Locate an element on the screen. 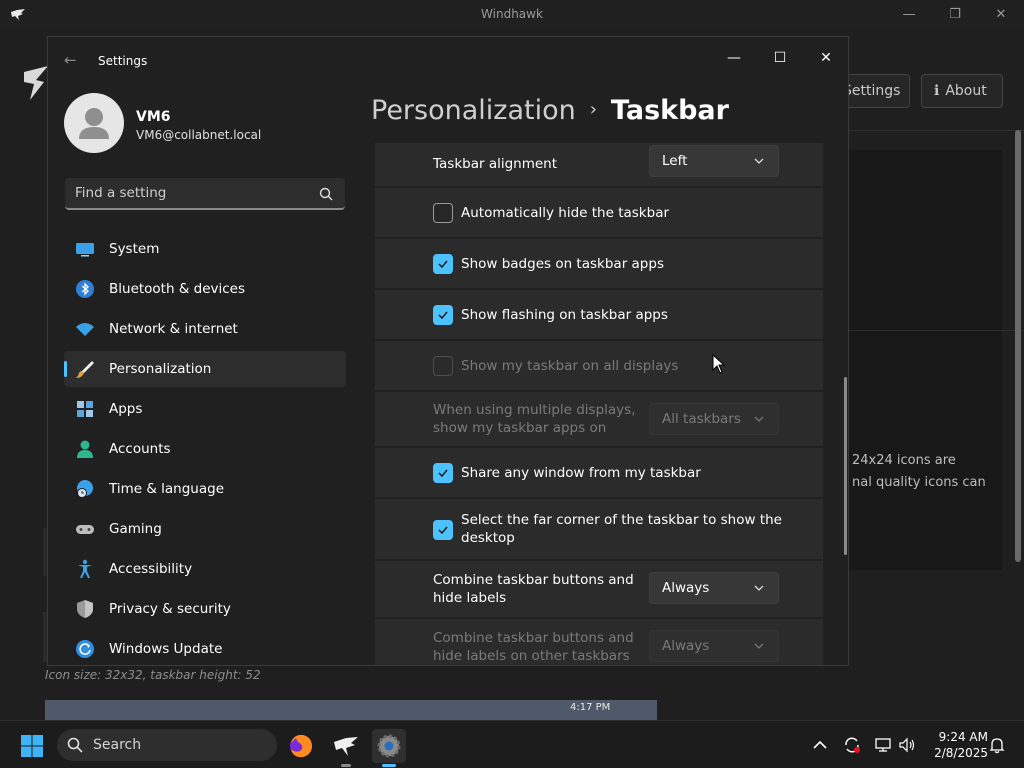 The width and height of the screenshot is (1024, 768). auto-hide-checkbox is located at coordinates (443, 213).